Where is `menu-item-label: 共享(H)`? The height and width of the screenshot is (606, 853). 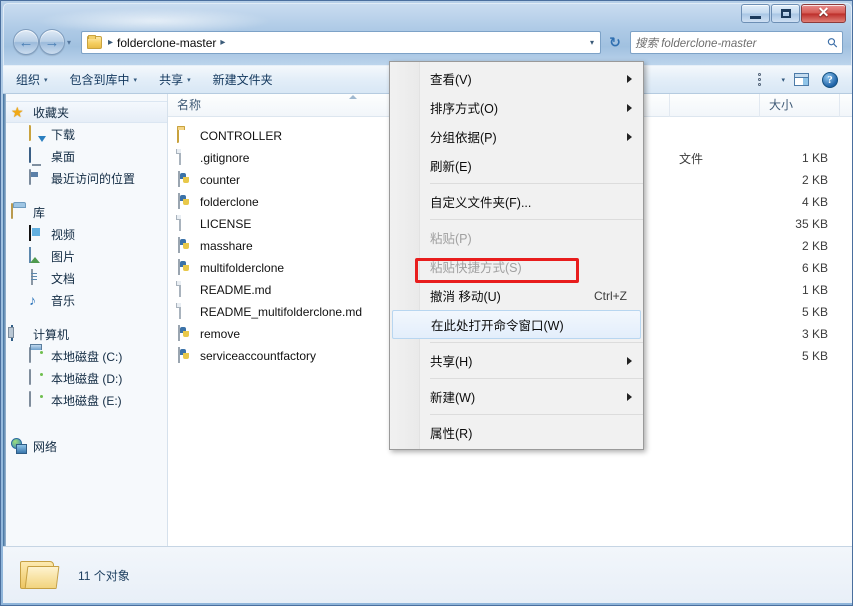 menu-item-label: 共享(H) is located at coordinates (451, 362).